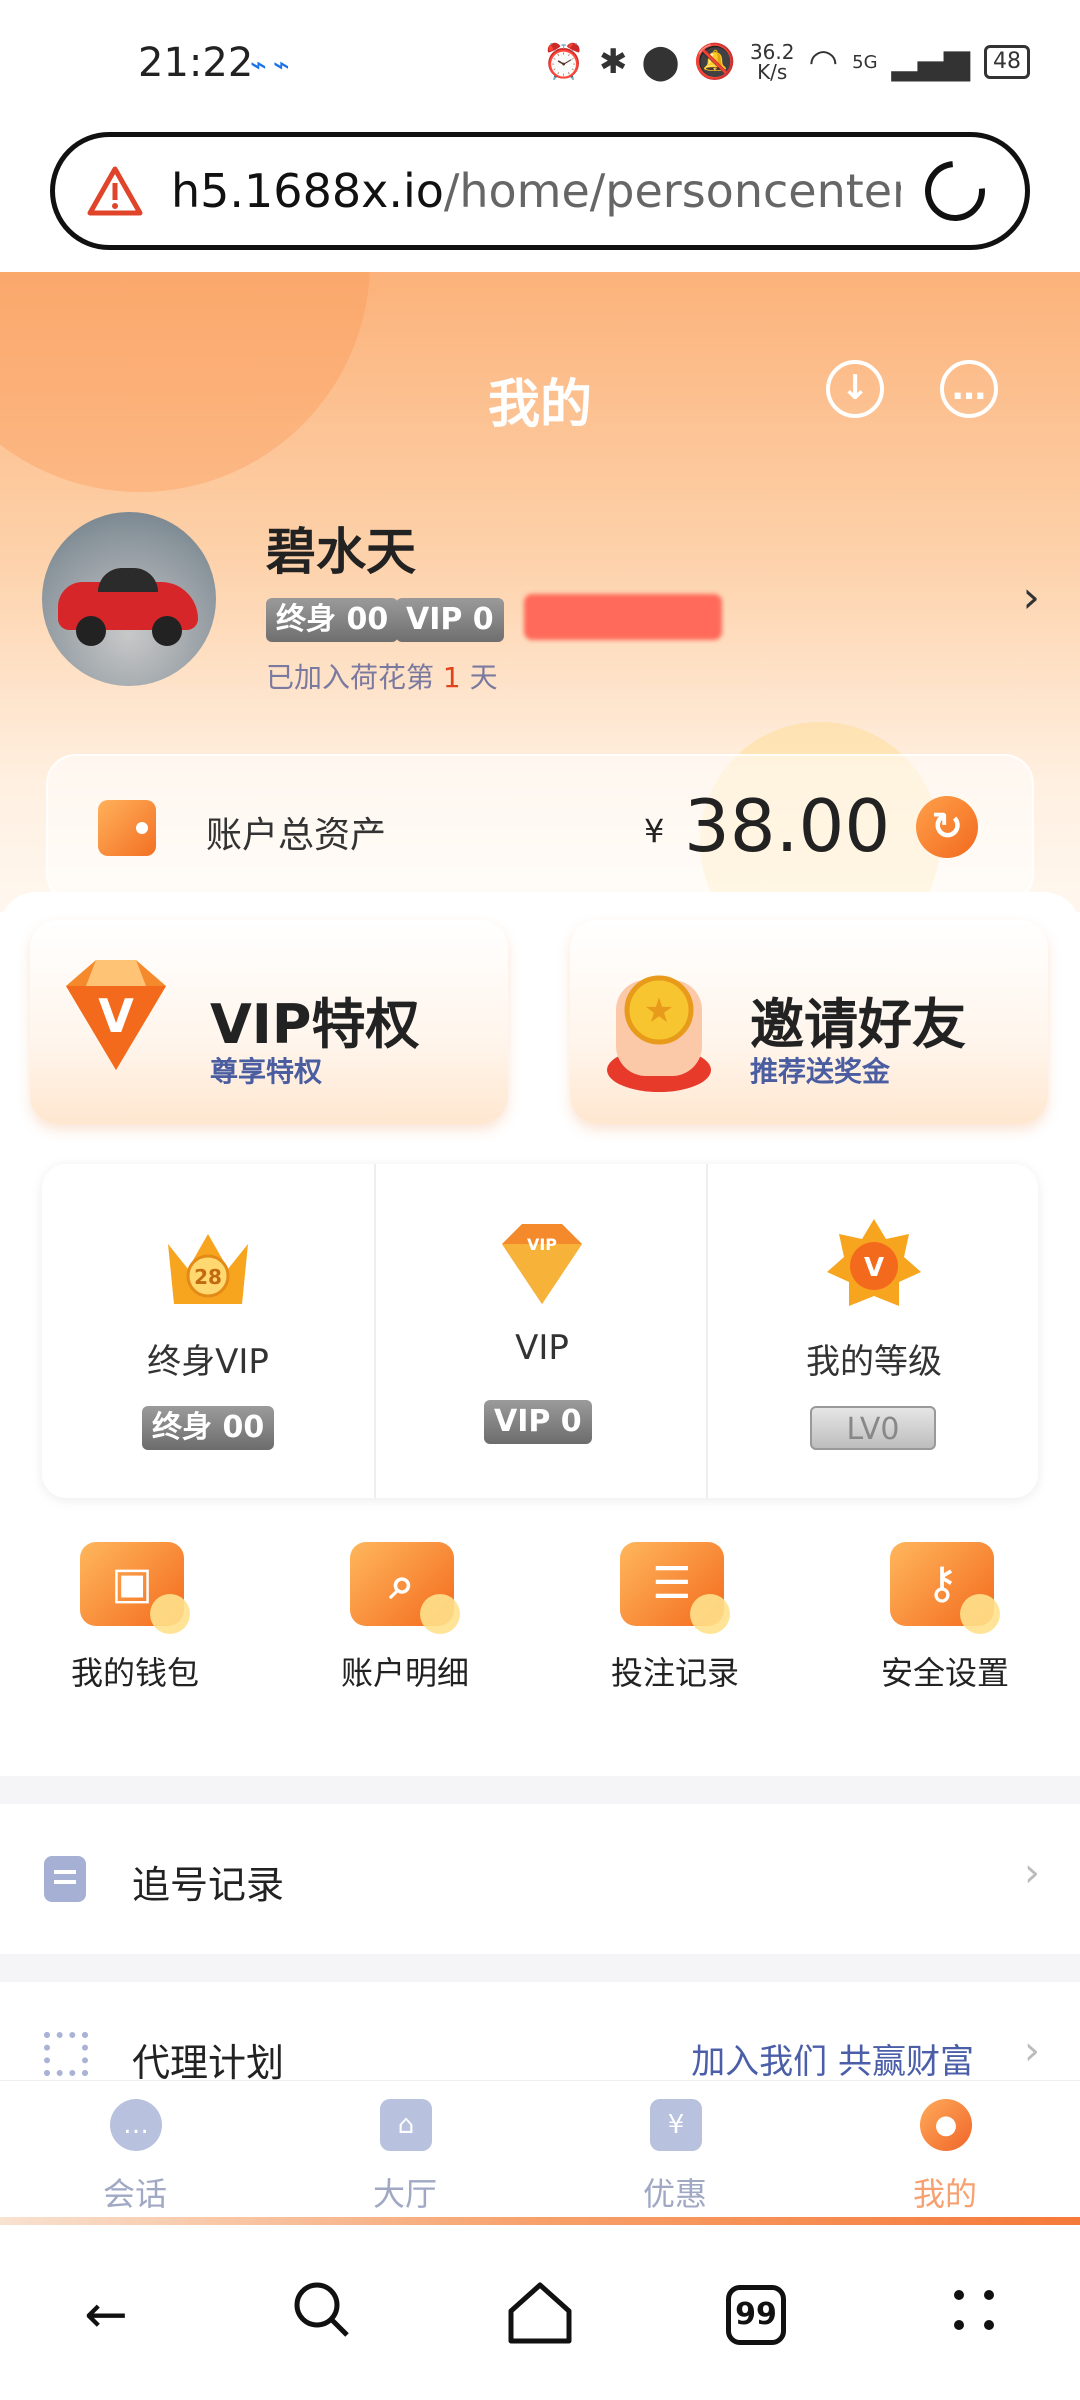 This screenshot has width=1080, height=2400. What do you see at coordinates (196, 63) in the screenshot?
I see `status-time: 21:22` at bounding box center [196, 63].